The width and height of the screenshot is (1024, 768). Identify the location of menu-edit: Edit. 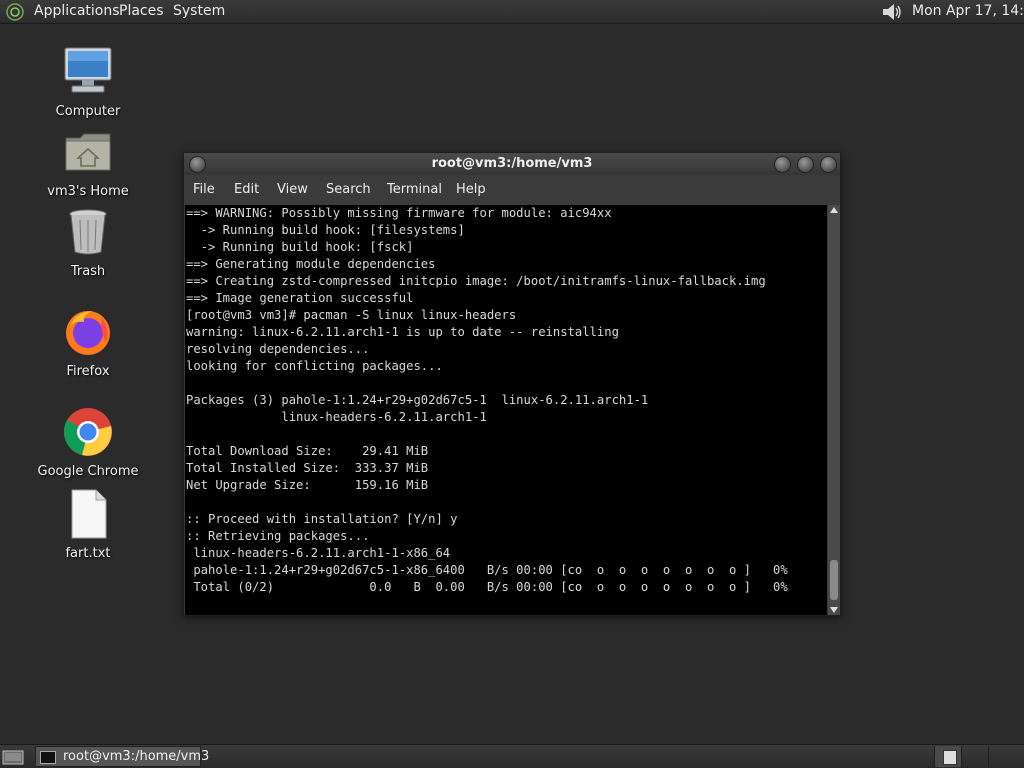
(246, 189).